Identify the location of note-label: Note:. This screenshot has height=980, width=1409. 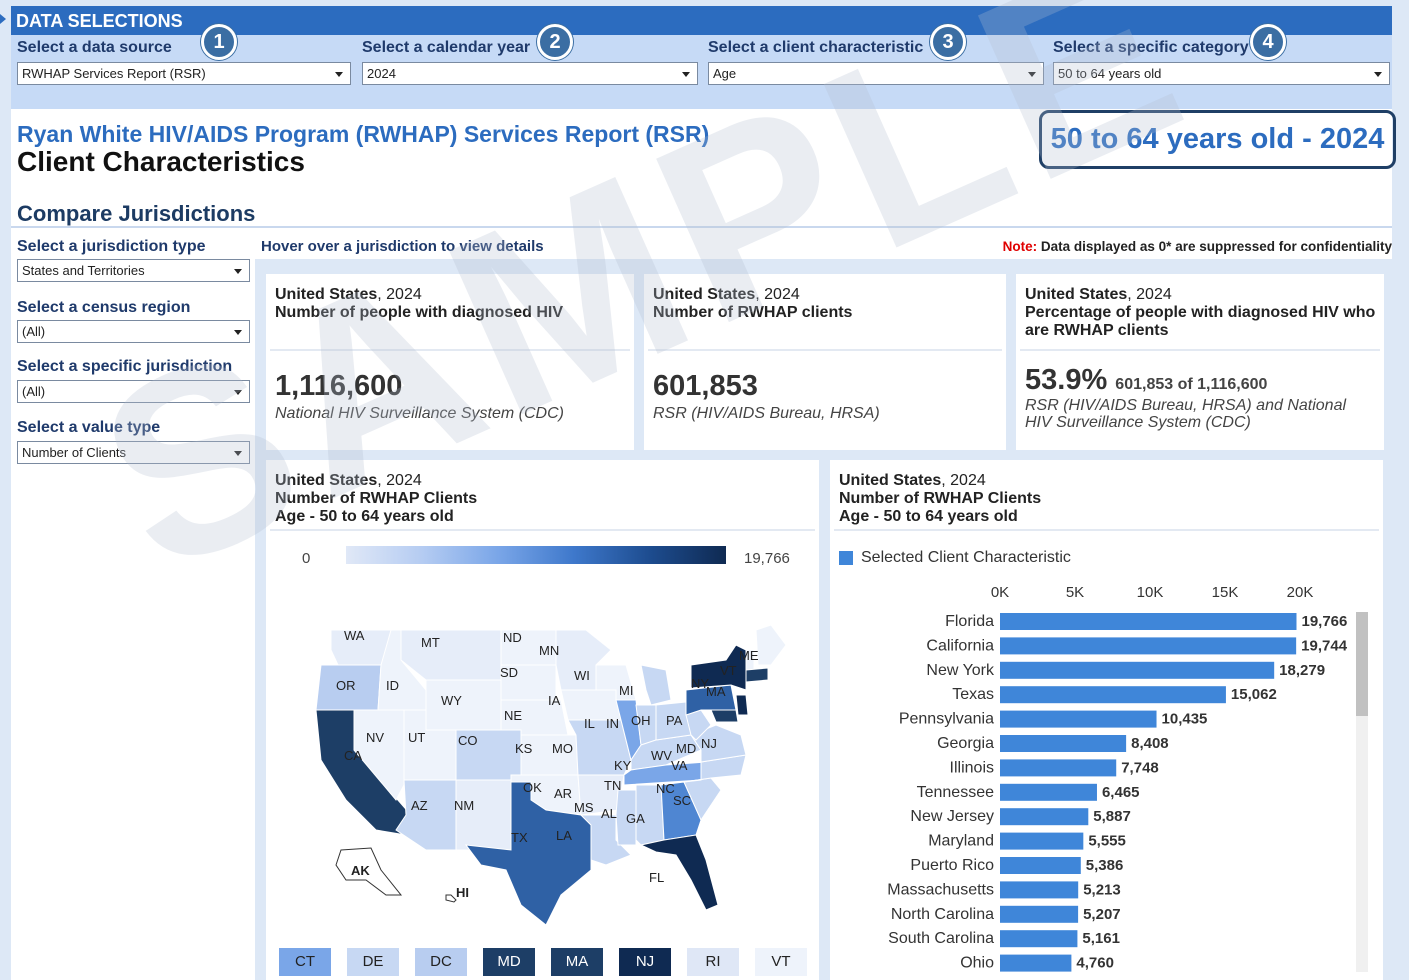
(1020, 246).